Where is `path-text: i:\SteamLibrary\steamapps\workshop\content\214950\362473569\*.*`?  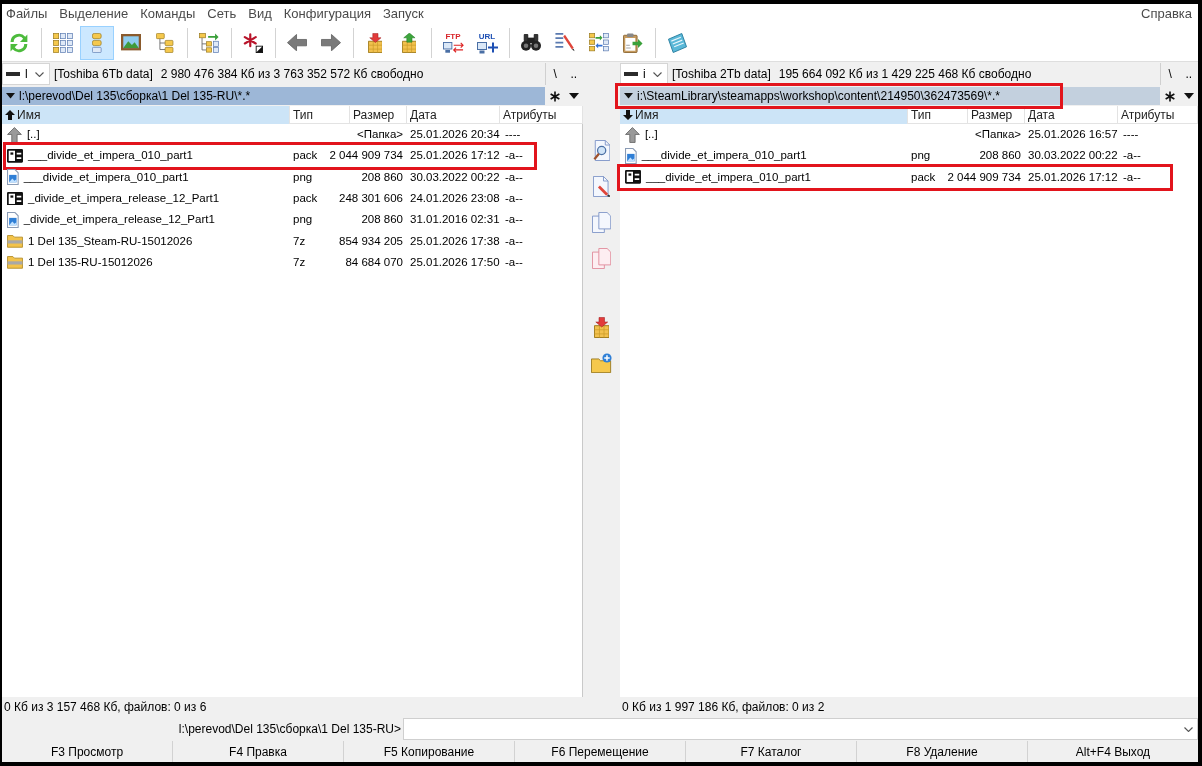 path-text: i:\SteamLibrary\steamapps\workshop\content\214950\362473569\*.* is located at coordinates (818, 96).